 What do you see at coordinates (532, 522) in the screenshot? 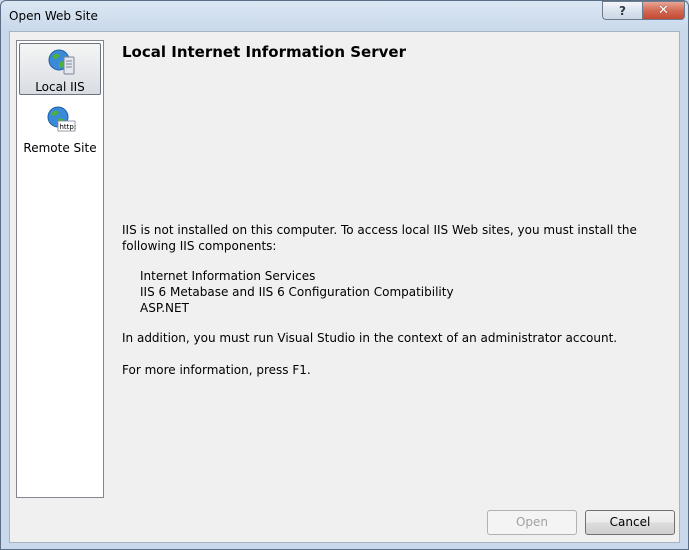
I see `open-button: Open` at bounding box center [532, 522].